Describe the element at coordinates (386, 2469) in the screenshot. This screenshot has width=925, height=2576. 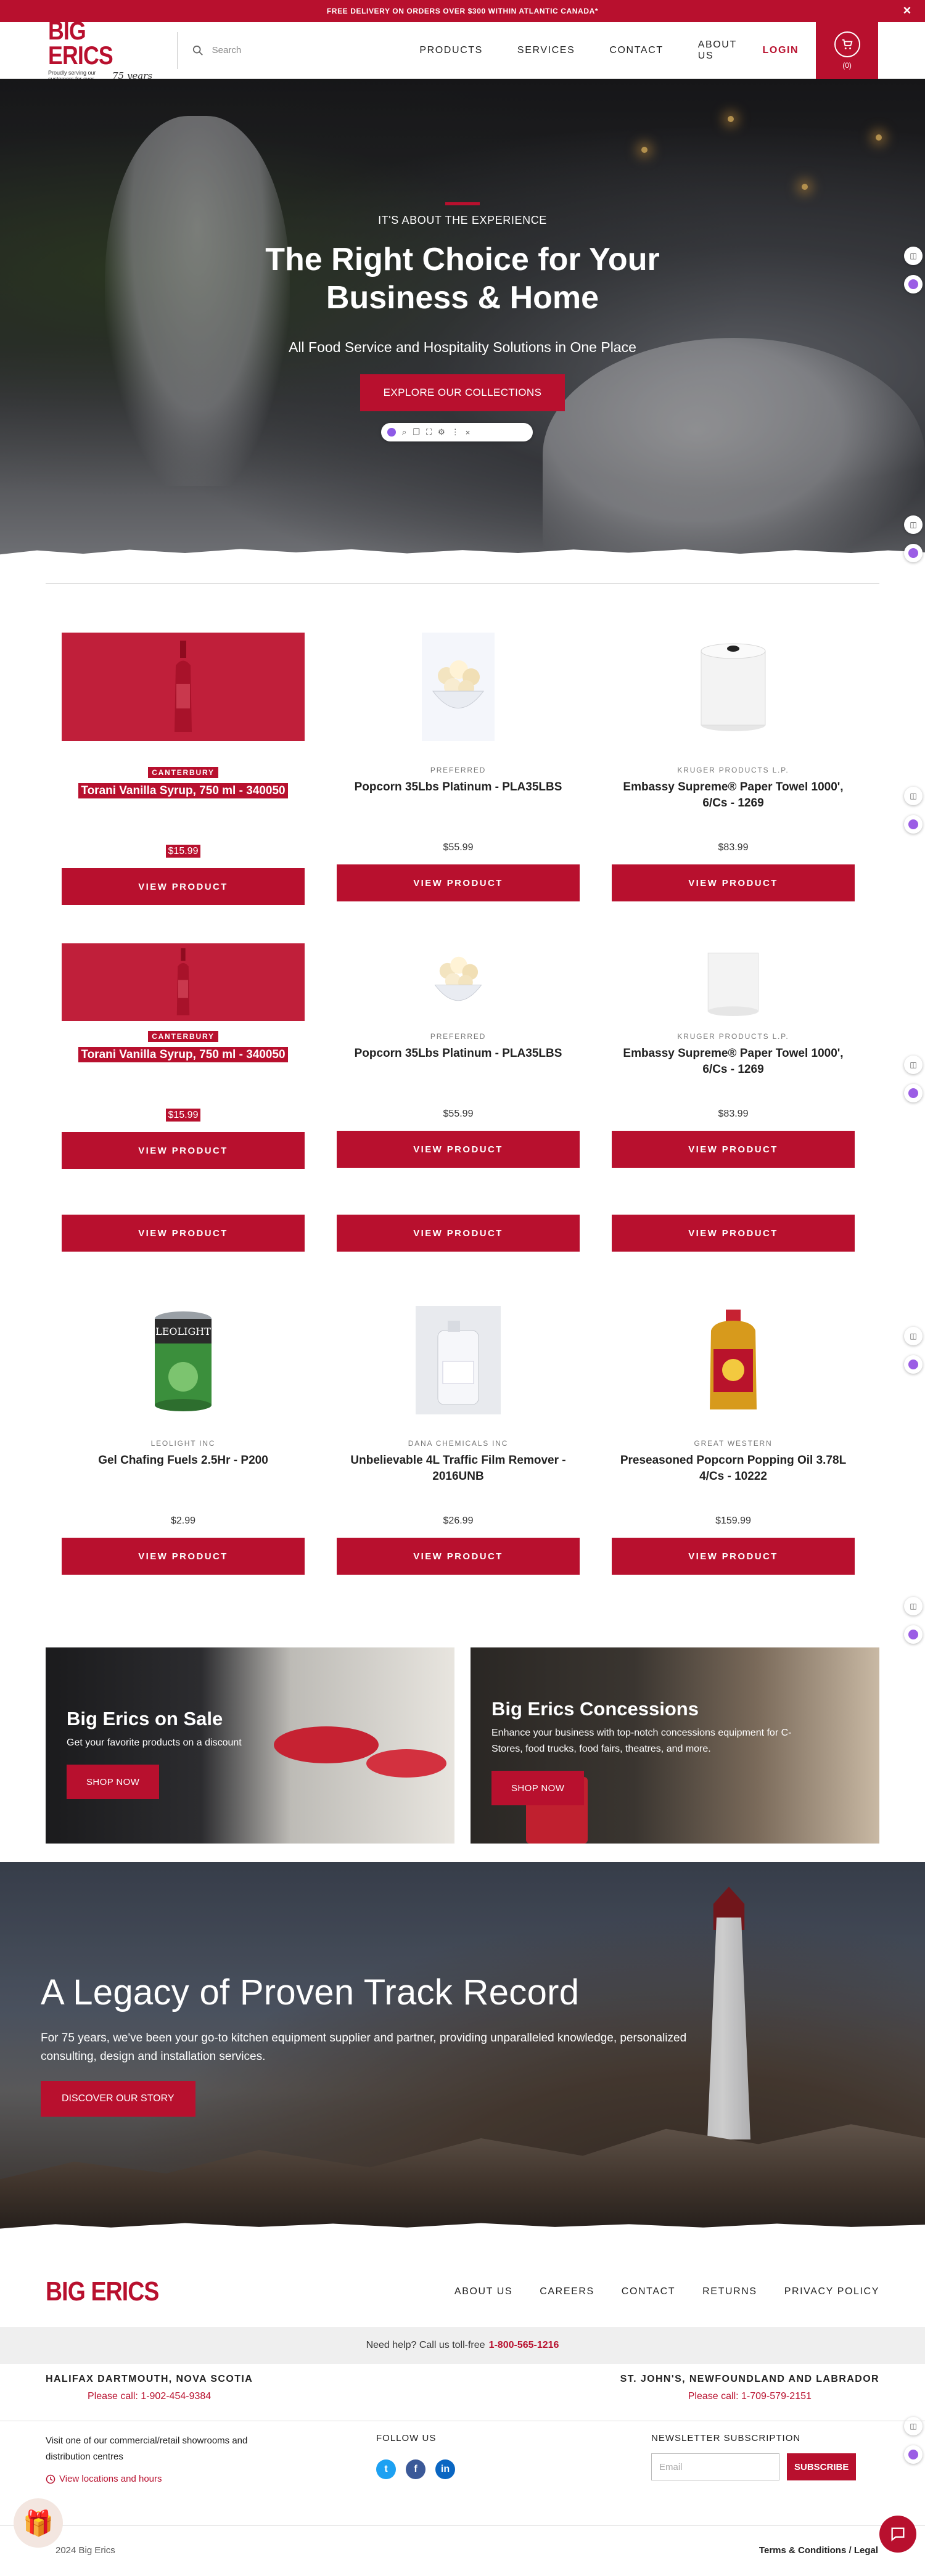
I see `twitter-icon: t` at that location.